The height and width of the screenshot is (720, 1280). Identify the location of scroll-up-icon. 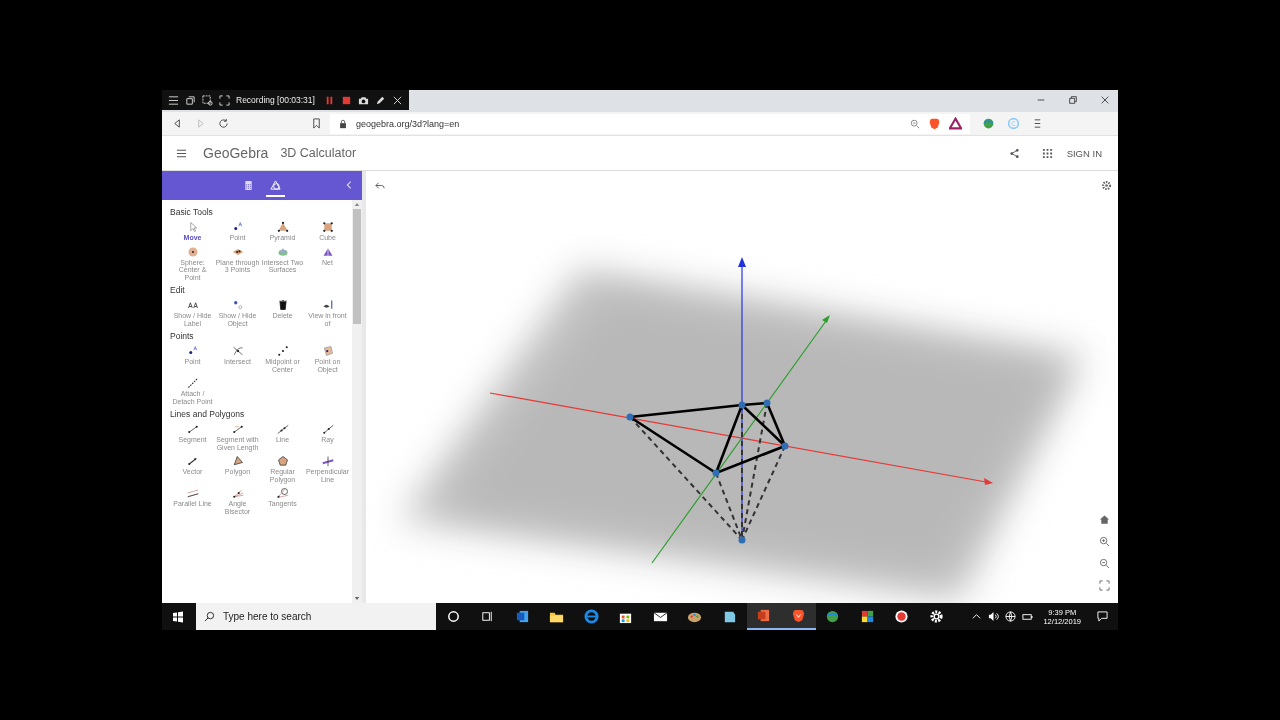
(357, 204).